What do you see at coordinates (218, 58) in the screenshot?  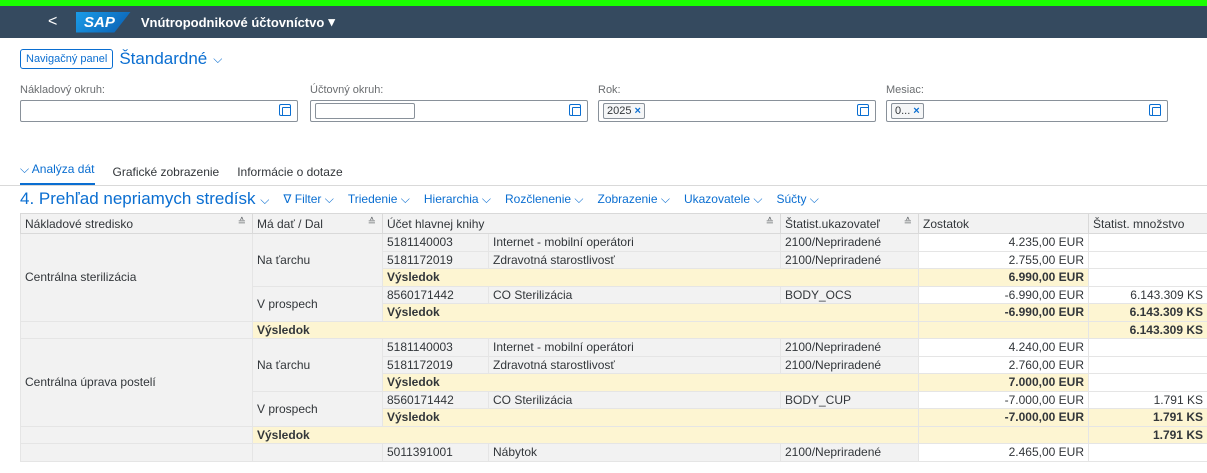 I see `chevron-down-icon: ⌵` at bounding box center [218, 58].